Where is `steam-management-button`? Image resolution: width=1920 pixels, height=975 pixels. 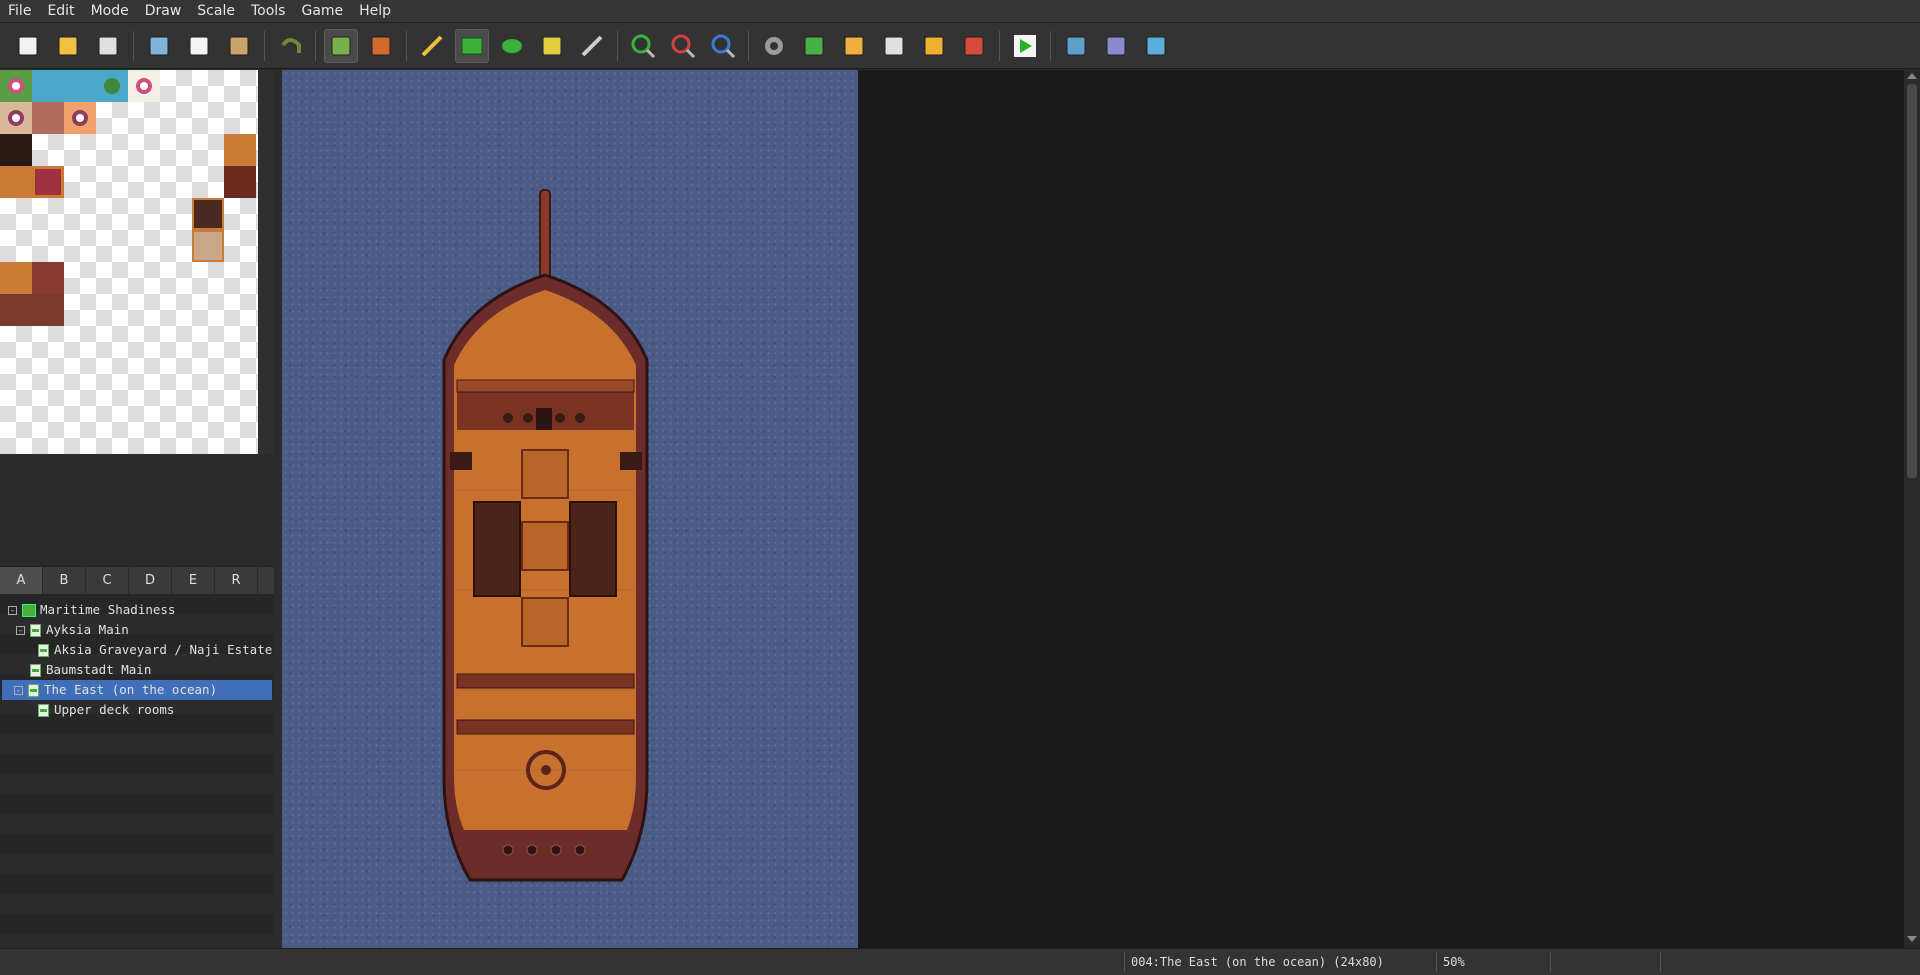
steam-management-button is located at coordinates (1116, 46).